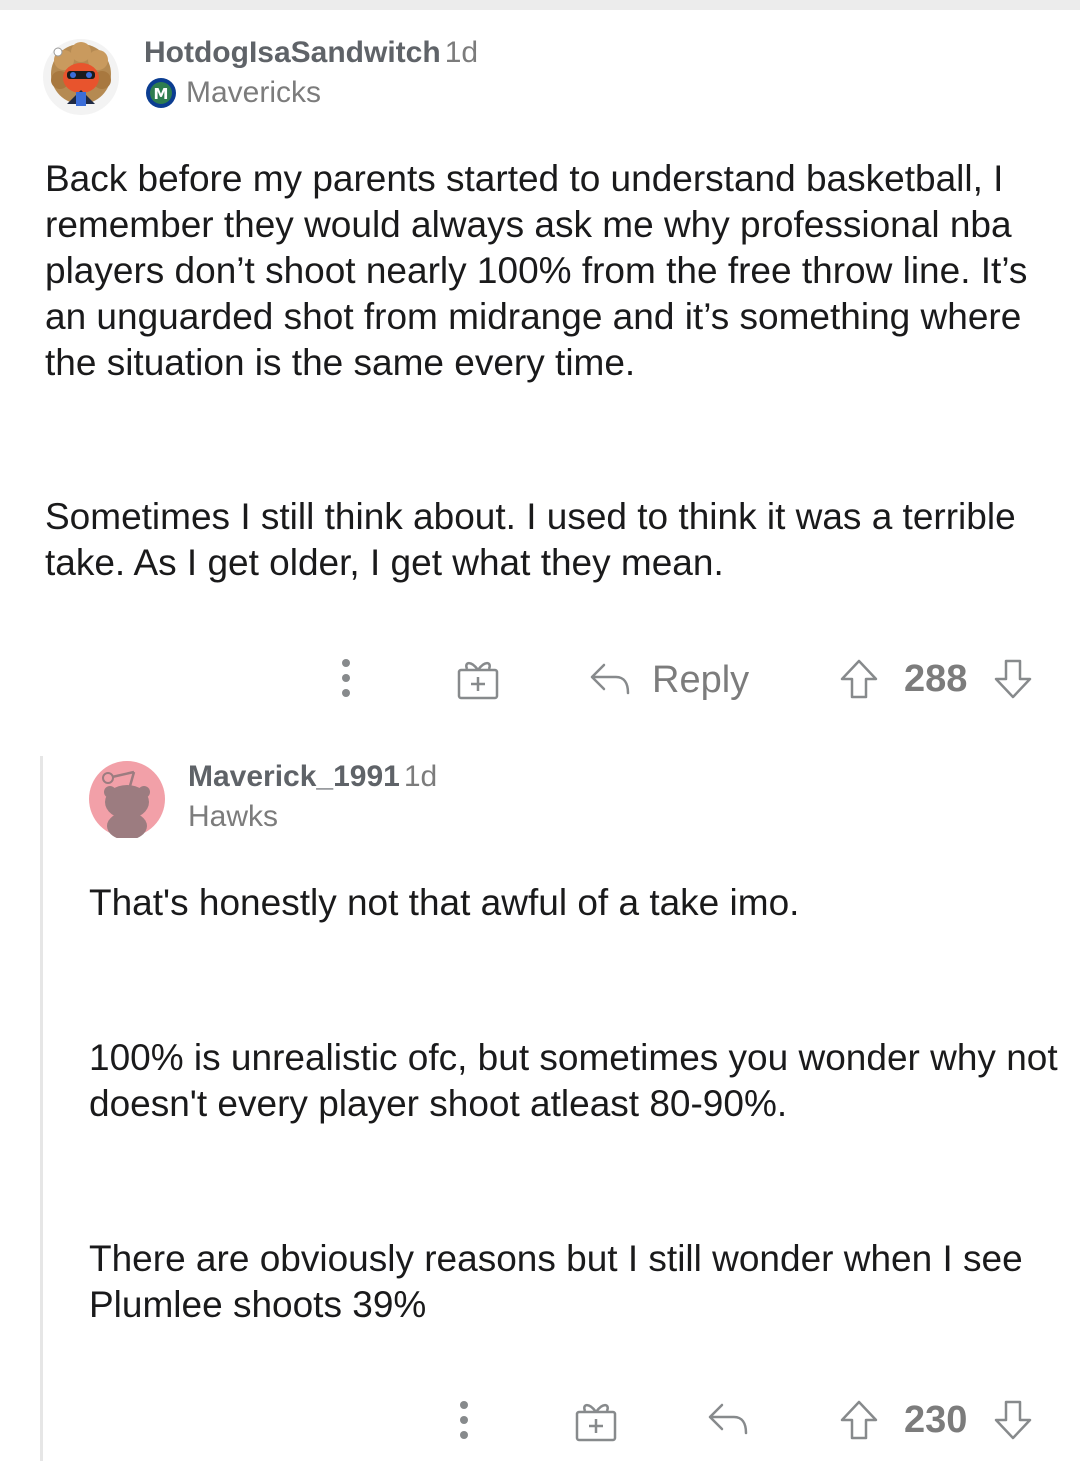  I want to click on comment-author: HotdogIsaSandwitch 1d, so click(311, 53).